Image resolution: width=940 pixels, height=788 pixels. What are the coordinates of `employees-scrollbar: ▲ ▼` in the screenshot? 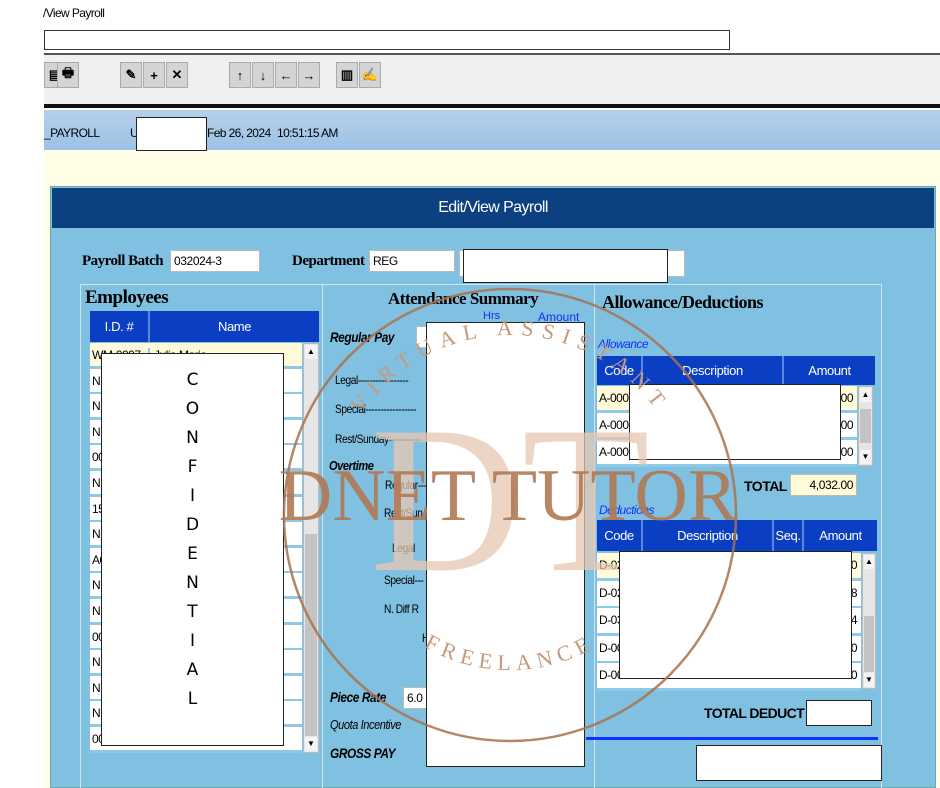 It's located at (311, 548).